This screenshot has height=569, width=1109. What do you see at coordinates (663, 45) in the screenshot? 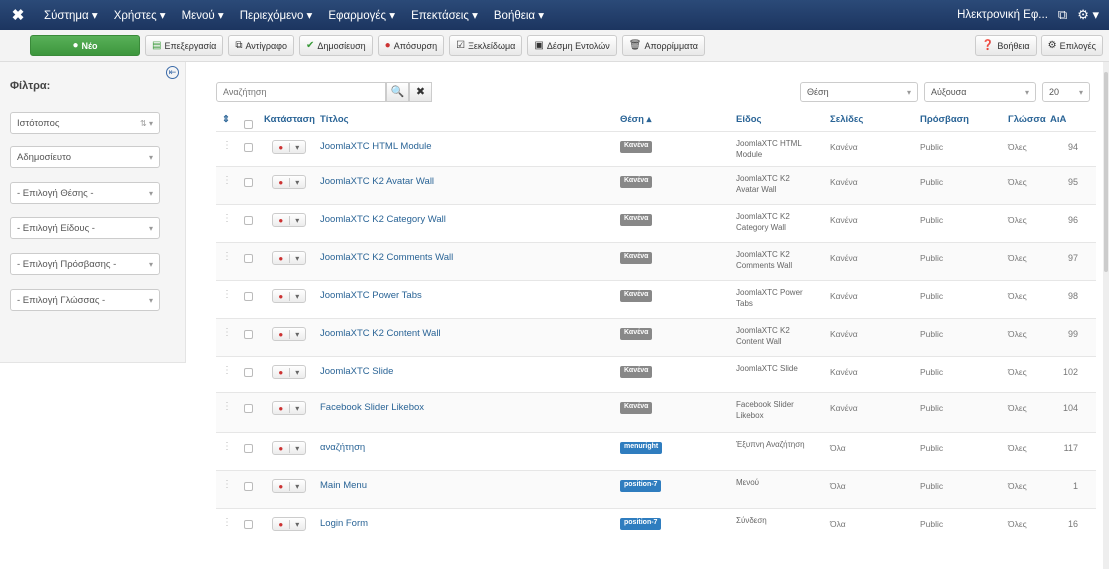
I see `trash-button: 🗑 Απορρίμματα` at bounding box center [663, 45].